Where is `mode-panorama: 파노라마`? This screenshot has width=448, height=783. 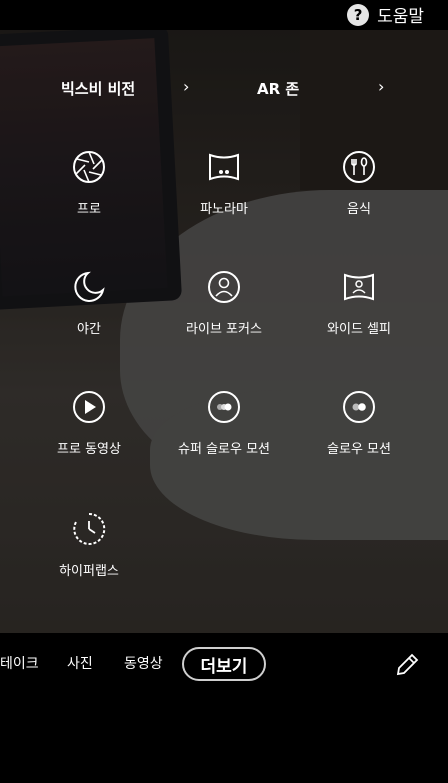 mode-panorama: 파노라마 is located at coordinates (224, 183).